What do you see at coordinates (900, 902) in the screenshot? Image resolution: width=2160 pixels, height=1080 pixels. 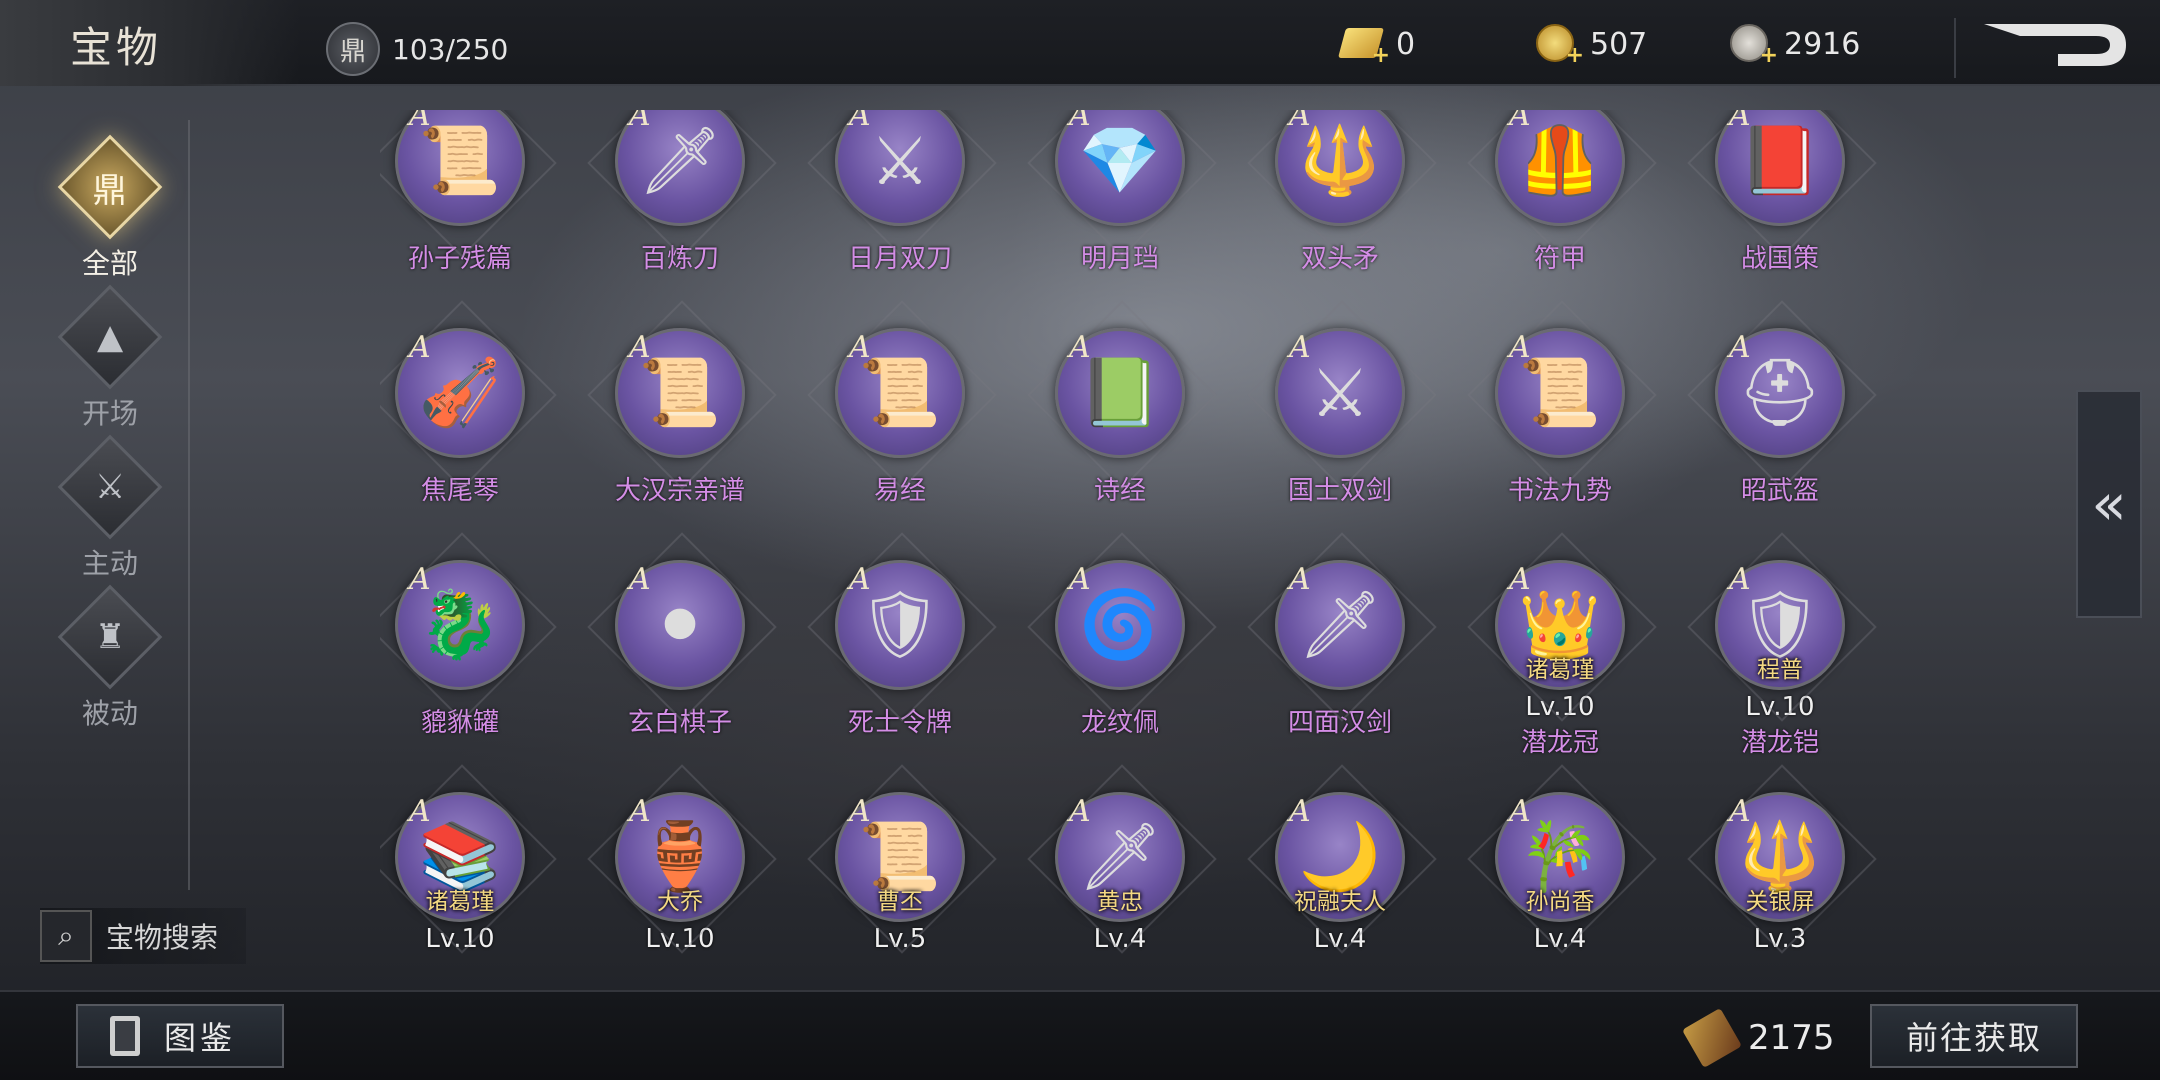 I see `owner-name: 曹丕` at bounding box center [900, 902].